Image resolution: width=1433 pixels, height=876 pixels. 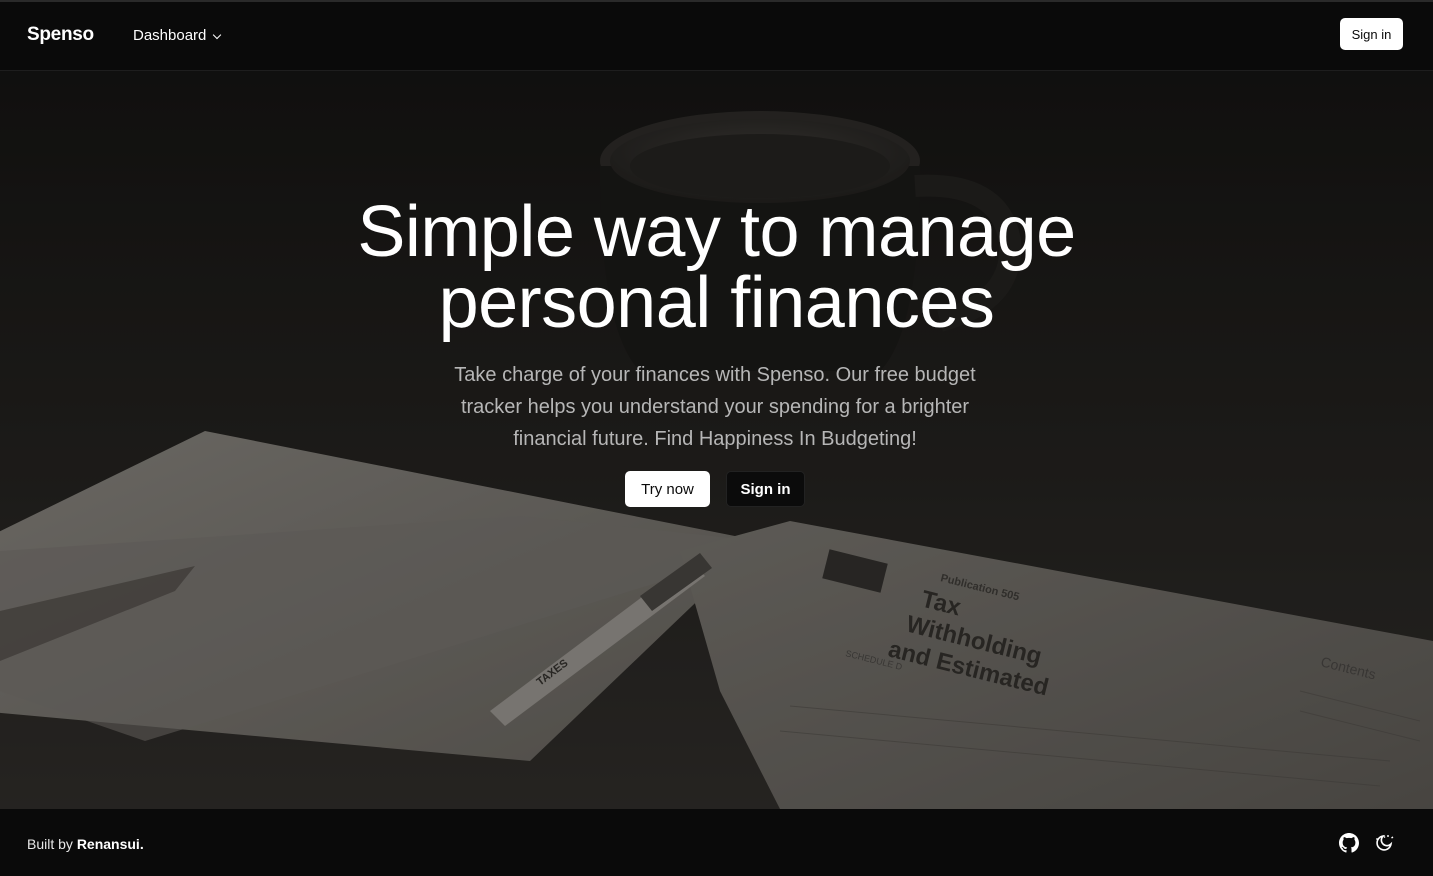 I want to click on dashboard-menu: Dashboard, so click(x=177, y=35).